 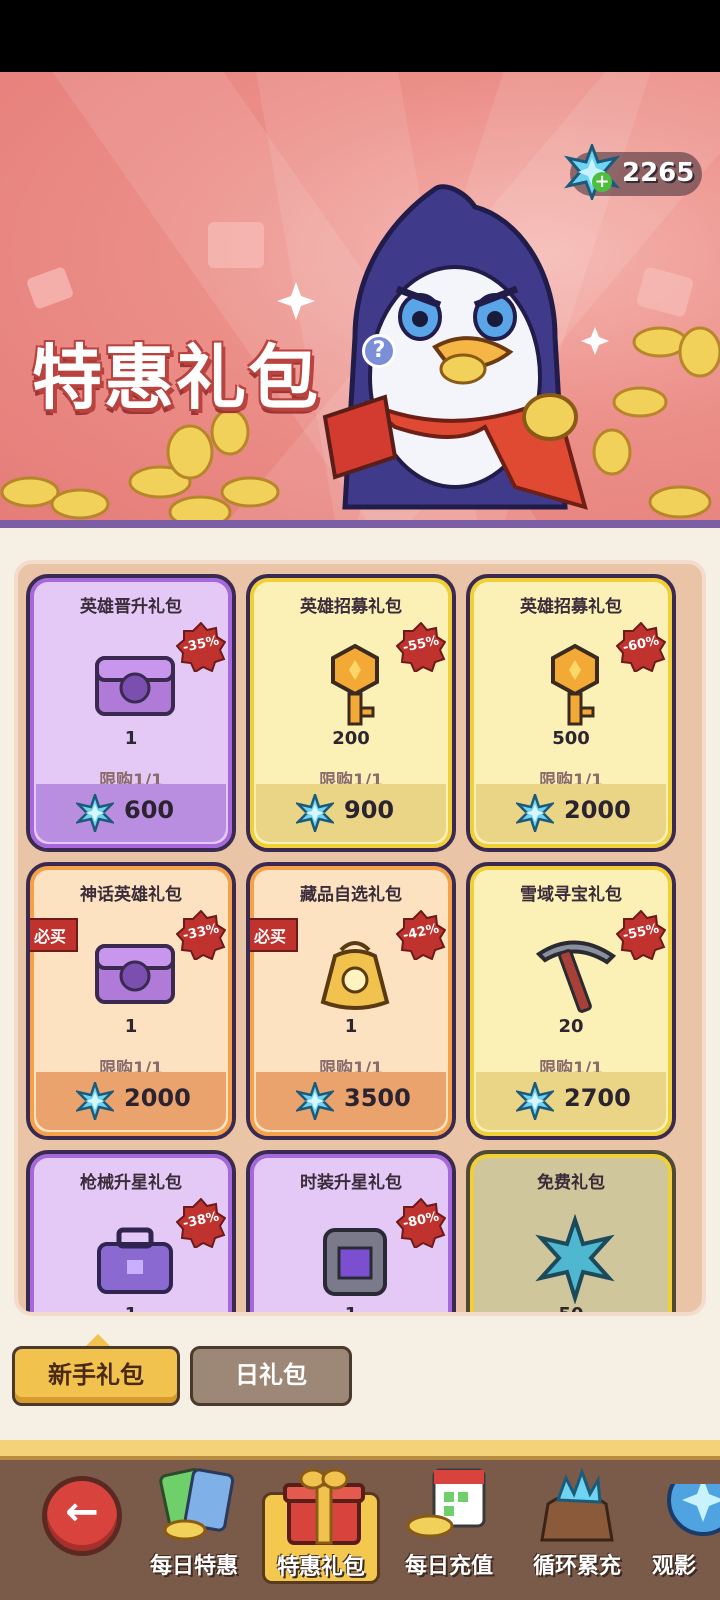 What do you see at coordinates (571, 738) in the screenshot?
I see `pack-quantity: 500` at bounding box center [571, 738].